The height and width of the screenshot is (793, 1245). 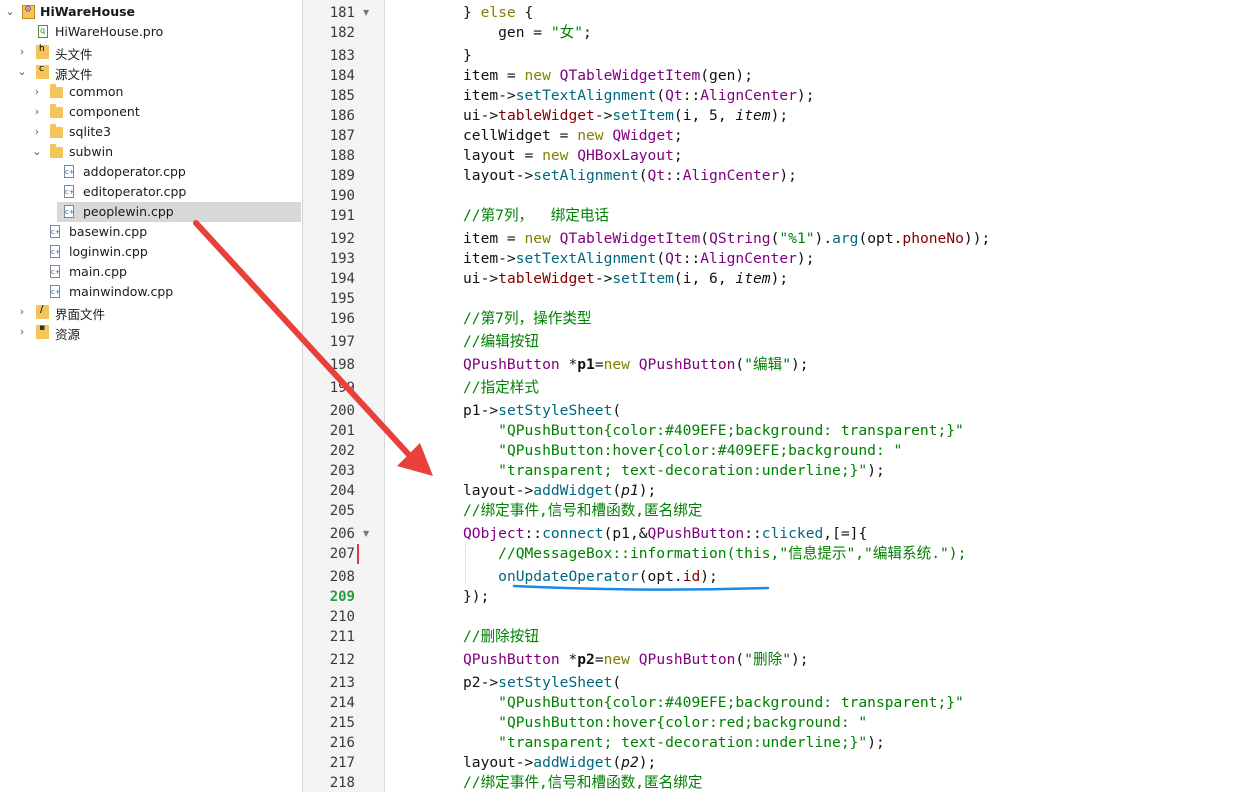 What do you see at coordinates (476, 597) in the screenshot?
I see `code-line: });` at bounding box center [476, 597].